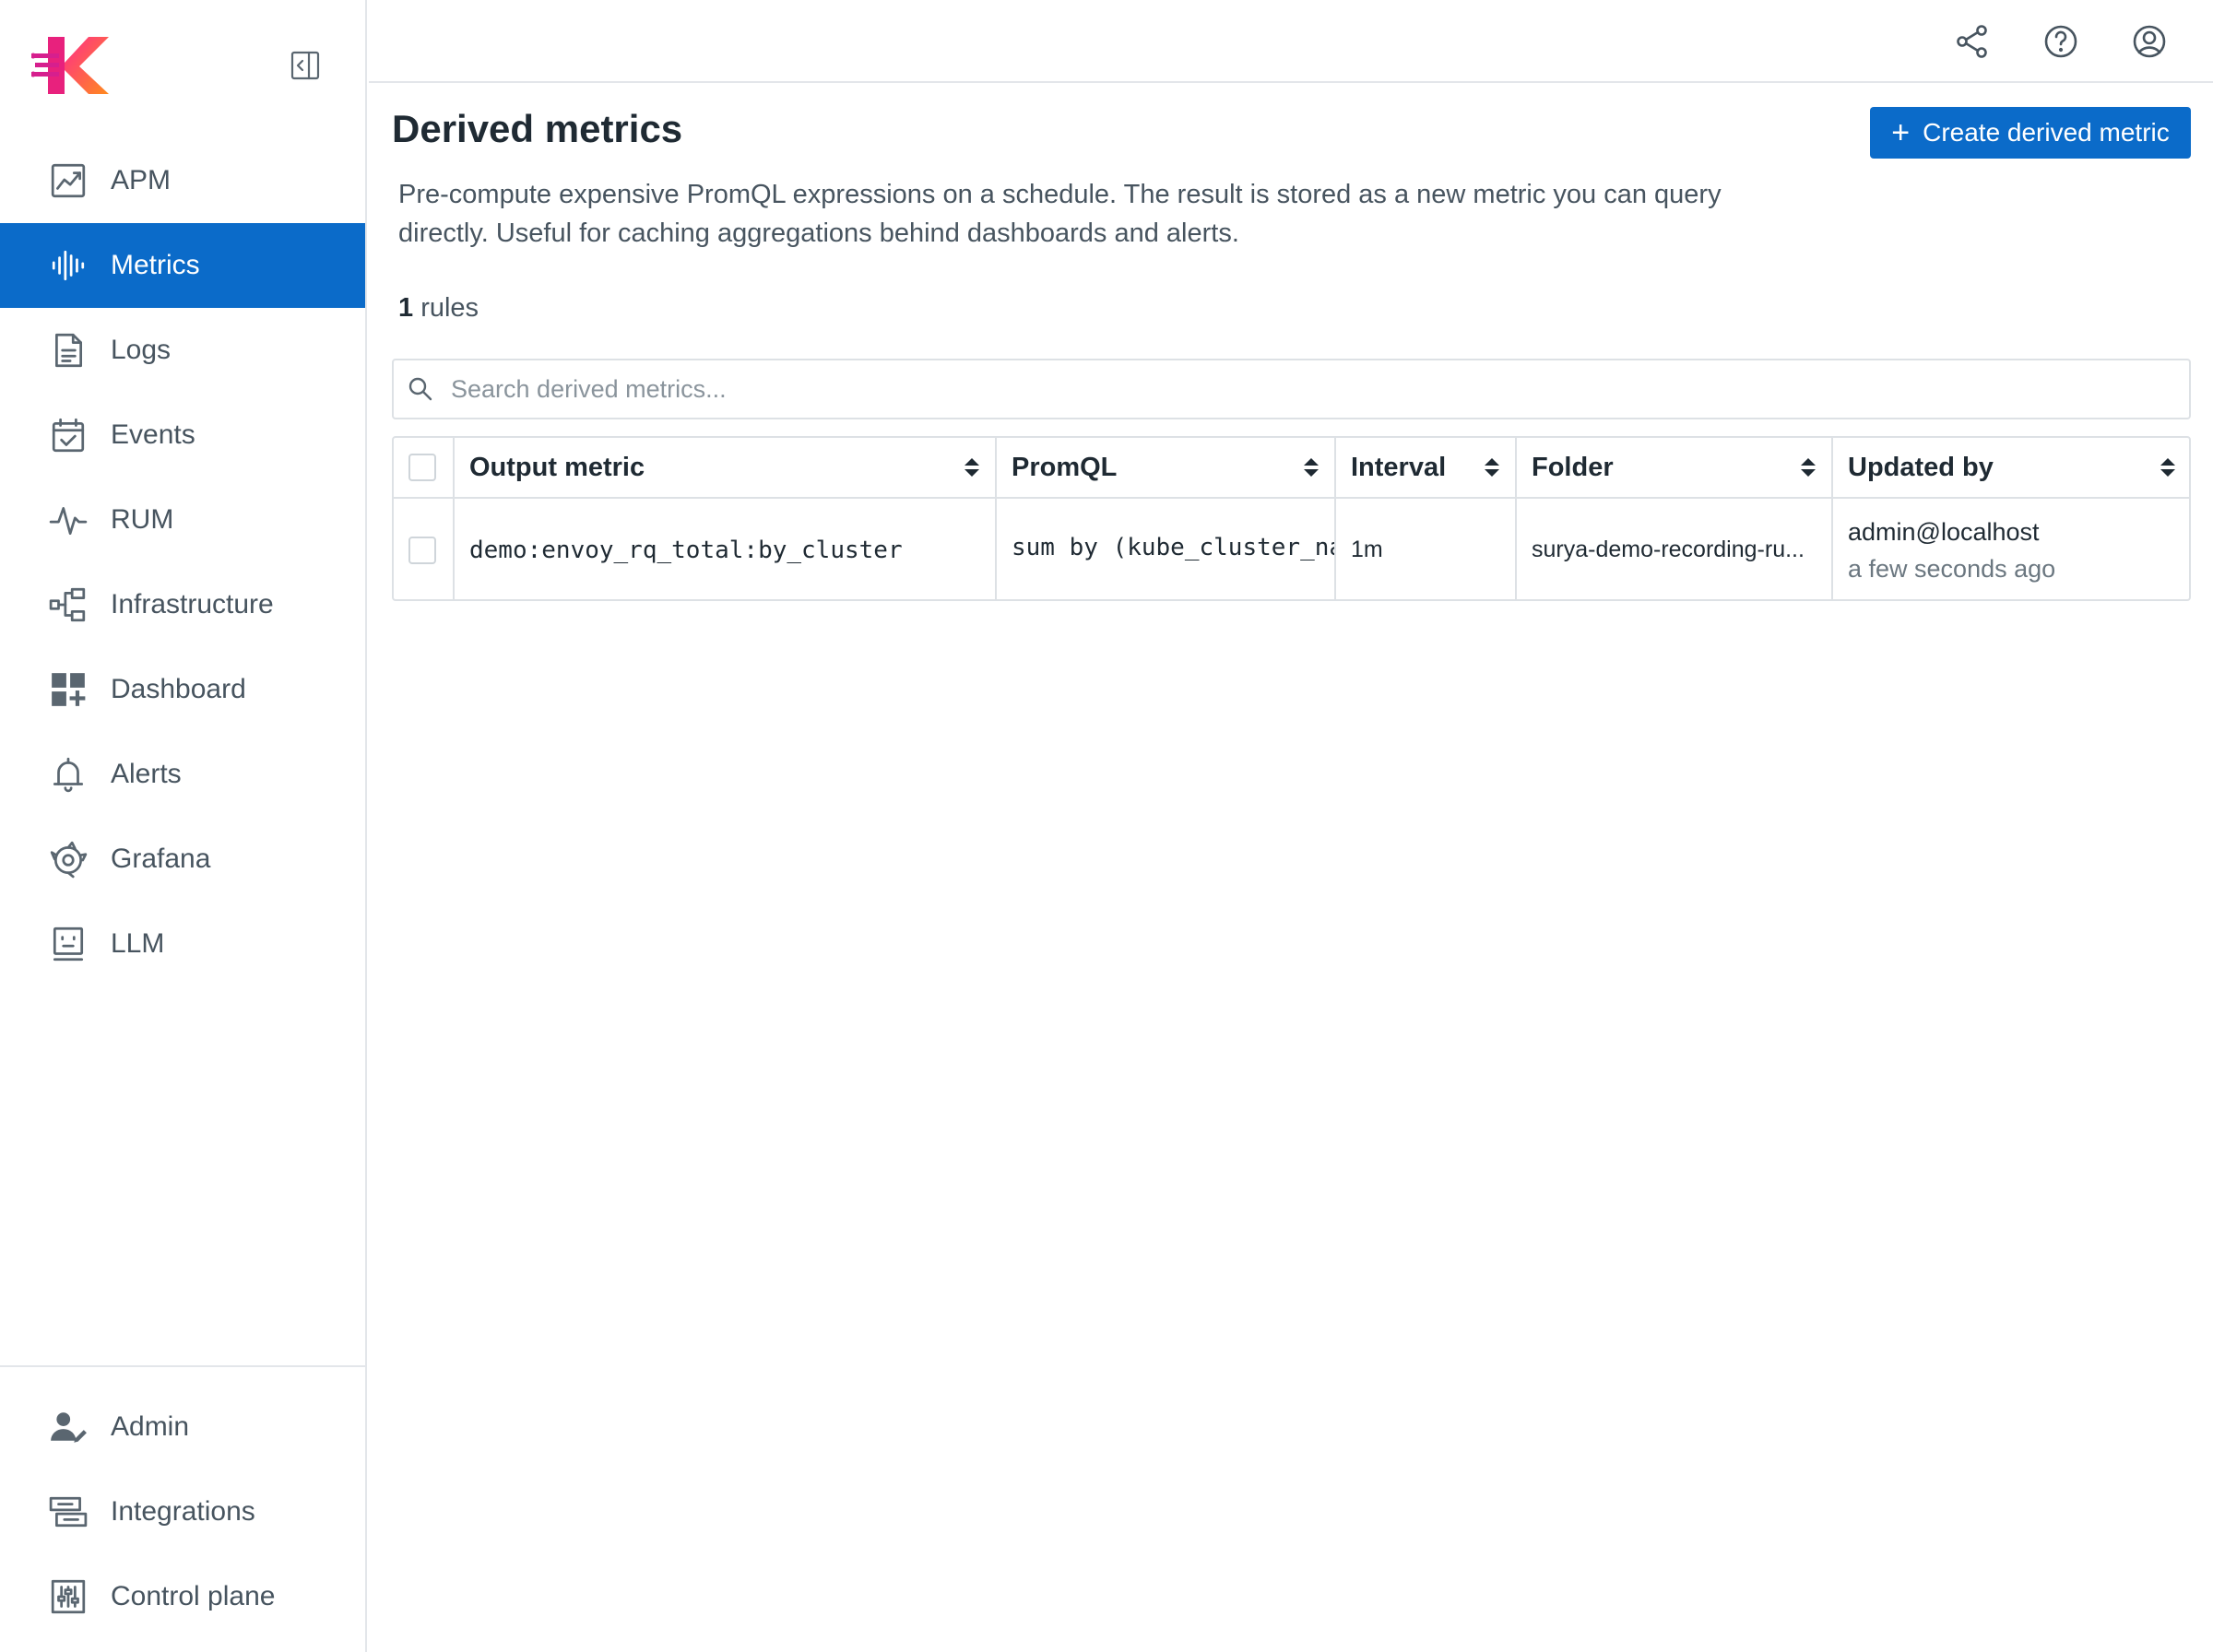 The image size is (2213, 1652). What do you see at coordinates (182, 944) in the screenshot?
I see `sidebar-item-llm: LLM` at bounding box center [182, 944].